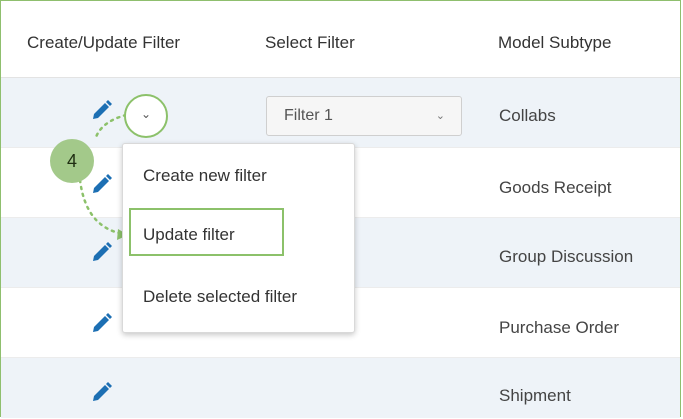 The width and height of the screenshot is (683, 419). I want to click on menu-item-delete-selected-filter: Delete selected filter, so click(220, 297).